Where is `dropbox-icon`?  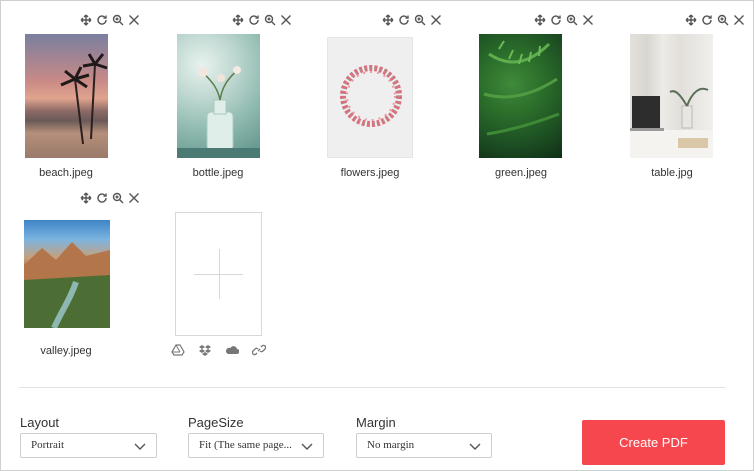
dropbox-icon is located at coordinates (205, 350).